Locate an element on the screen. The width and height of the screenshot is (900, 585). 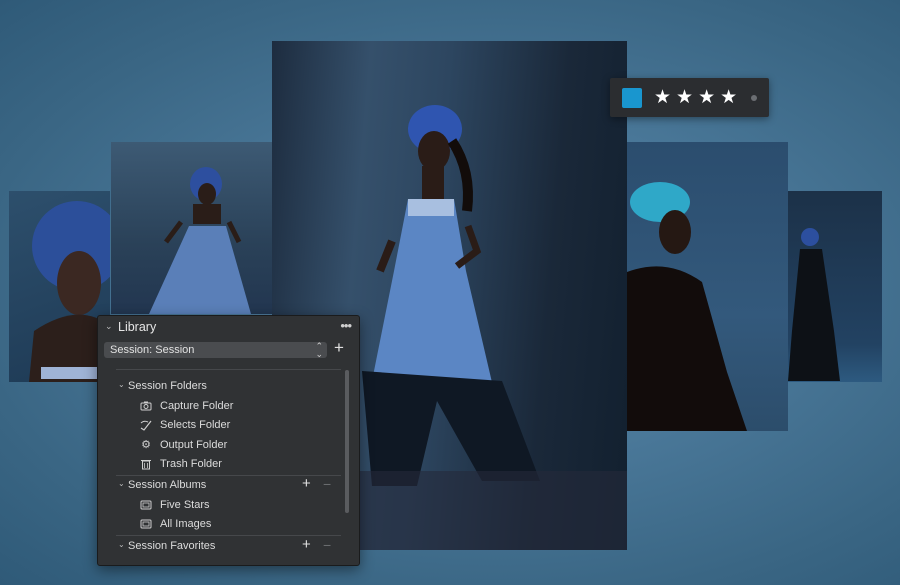
folder-item-trash: Trash Folder is located at coordinates (240, 465).